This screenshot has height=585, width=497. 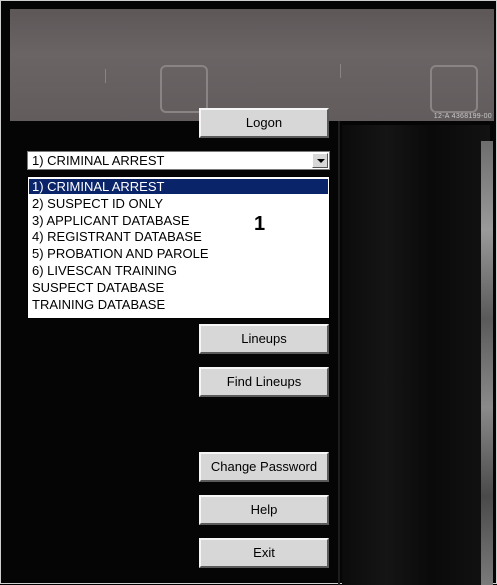 I want to click on option-training-database: TRAINING DATABASE, so click(x=178, y=304).